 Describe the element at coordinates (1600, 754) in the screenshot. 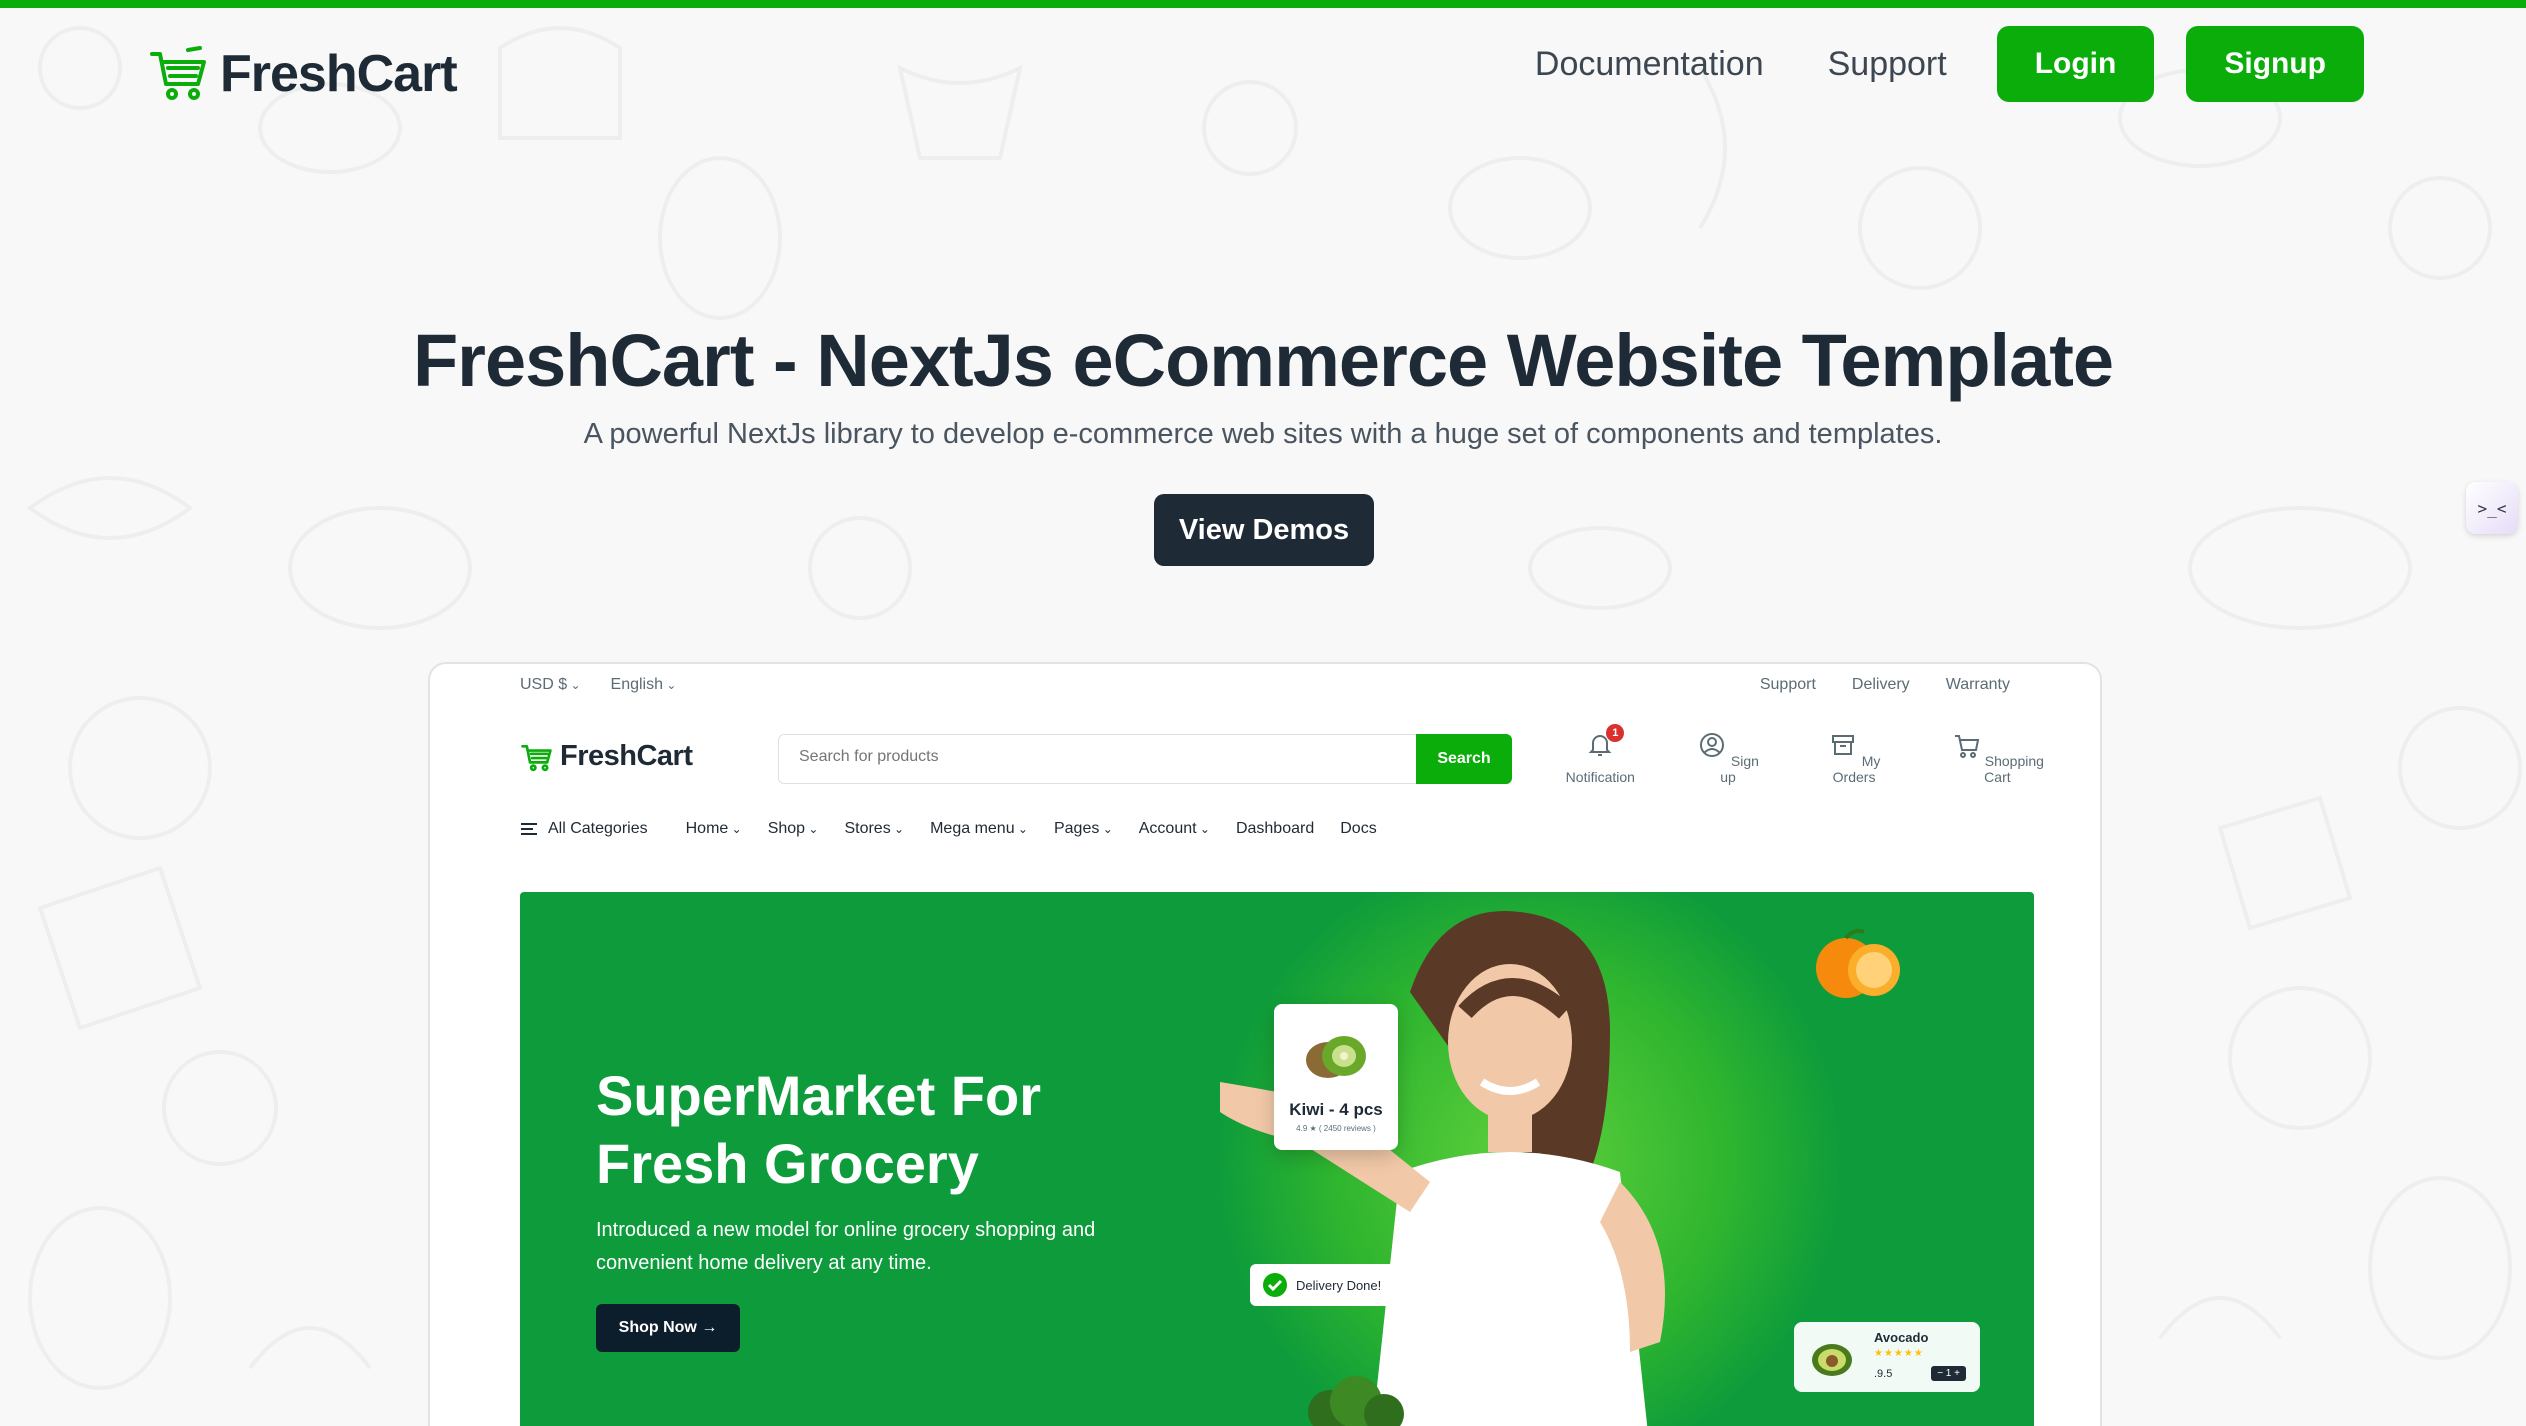

I see `preview-notification: 1 Notification` at that location.